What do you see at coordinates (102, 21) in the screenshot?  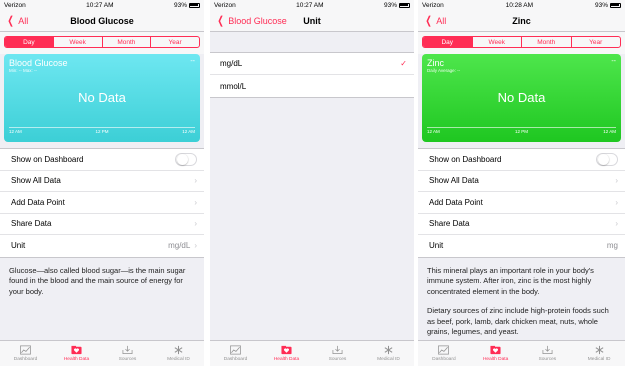 I see `nav-bar: ❮ All Blood Glucose` at bounding box center [102, 21].